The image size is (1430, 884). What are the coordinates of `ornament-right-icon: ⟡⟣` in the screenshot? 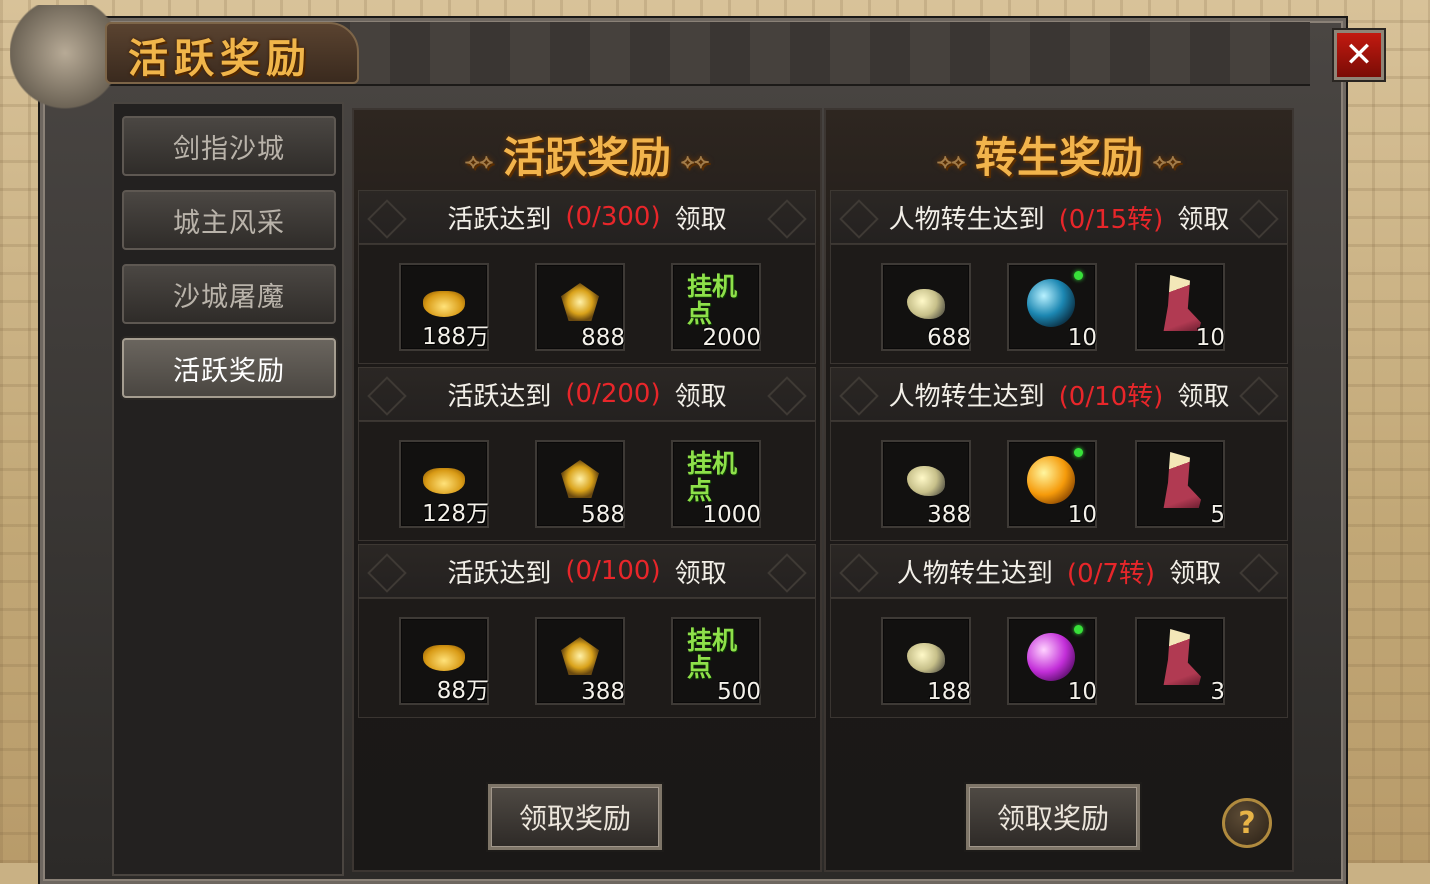 It's located at (695, 161).